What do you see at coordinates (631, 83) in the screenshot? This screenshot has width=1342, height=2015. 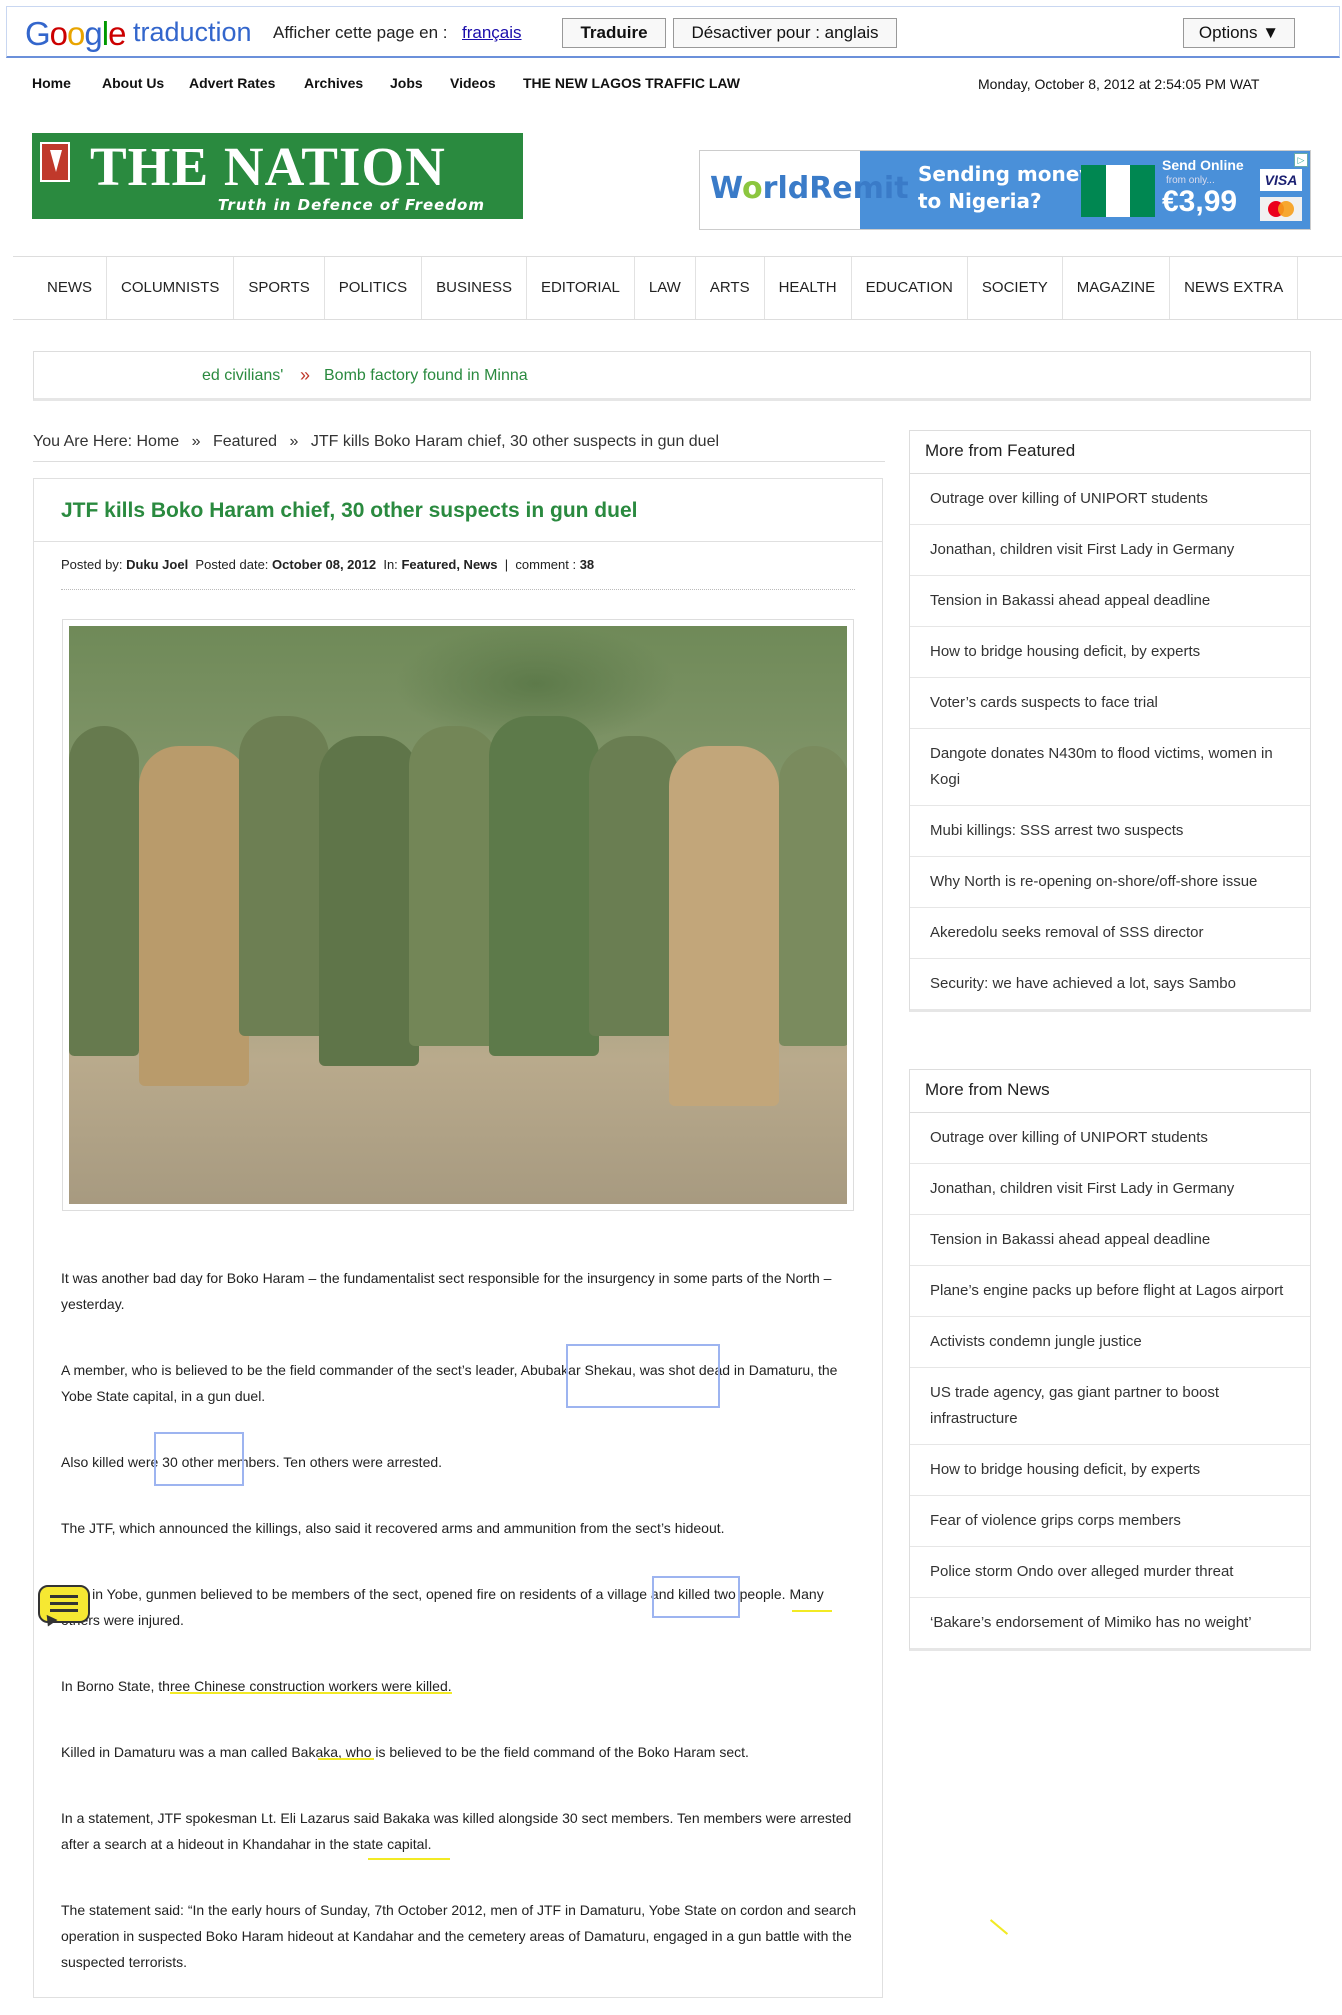 I see `top-nav-traffic-law: THE NEW LAGOS TRAFFIC LAW` at bounding box center [631, 83].